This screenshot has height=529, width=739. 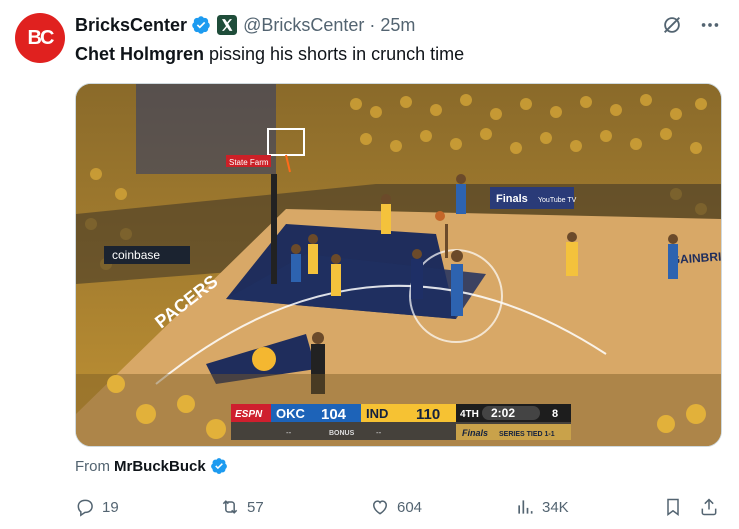 I want to click on team2-dash: --, so click(x=379, y=432).